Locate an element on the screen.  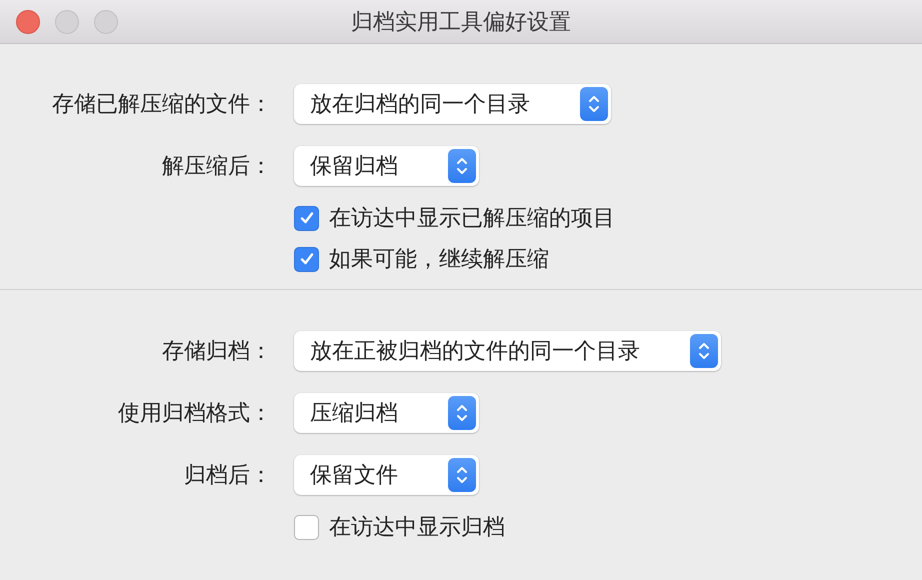
field-label: 存储已解压缩的文件： is located at coordinates (162, 105).